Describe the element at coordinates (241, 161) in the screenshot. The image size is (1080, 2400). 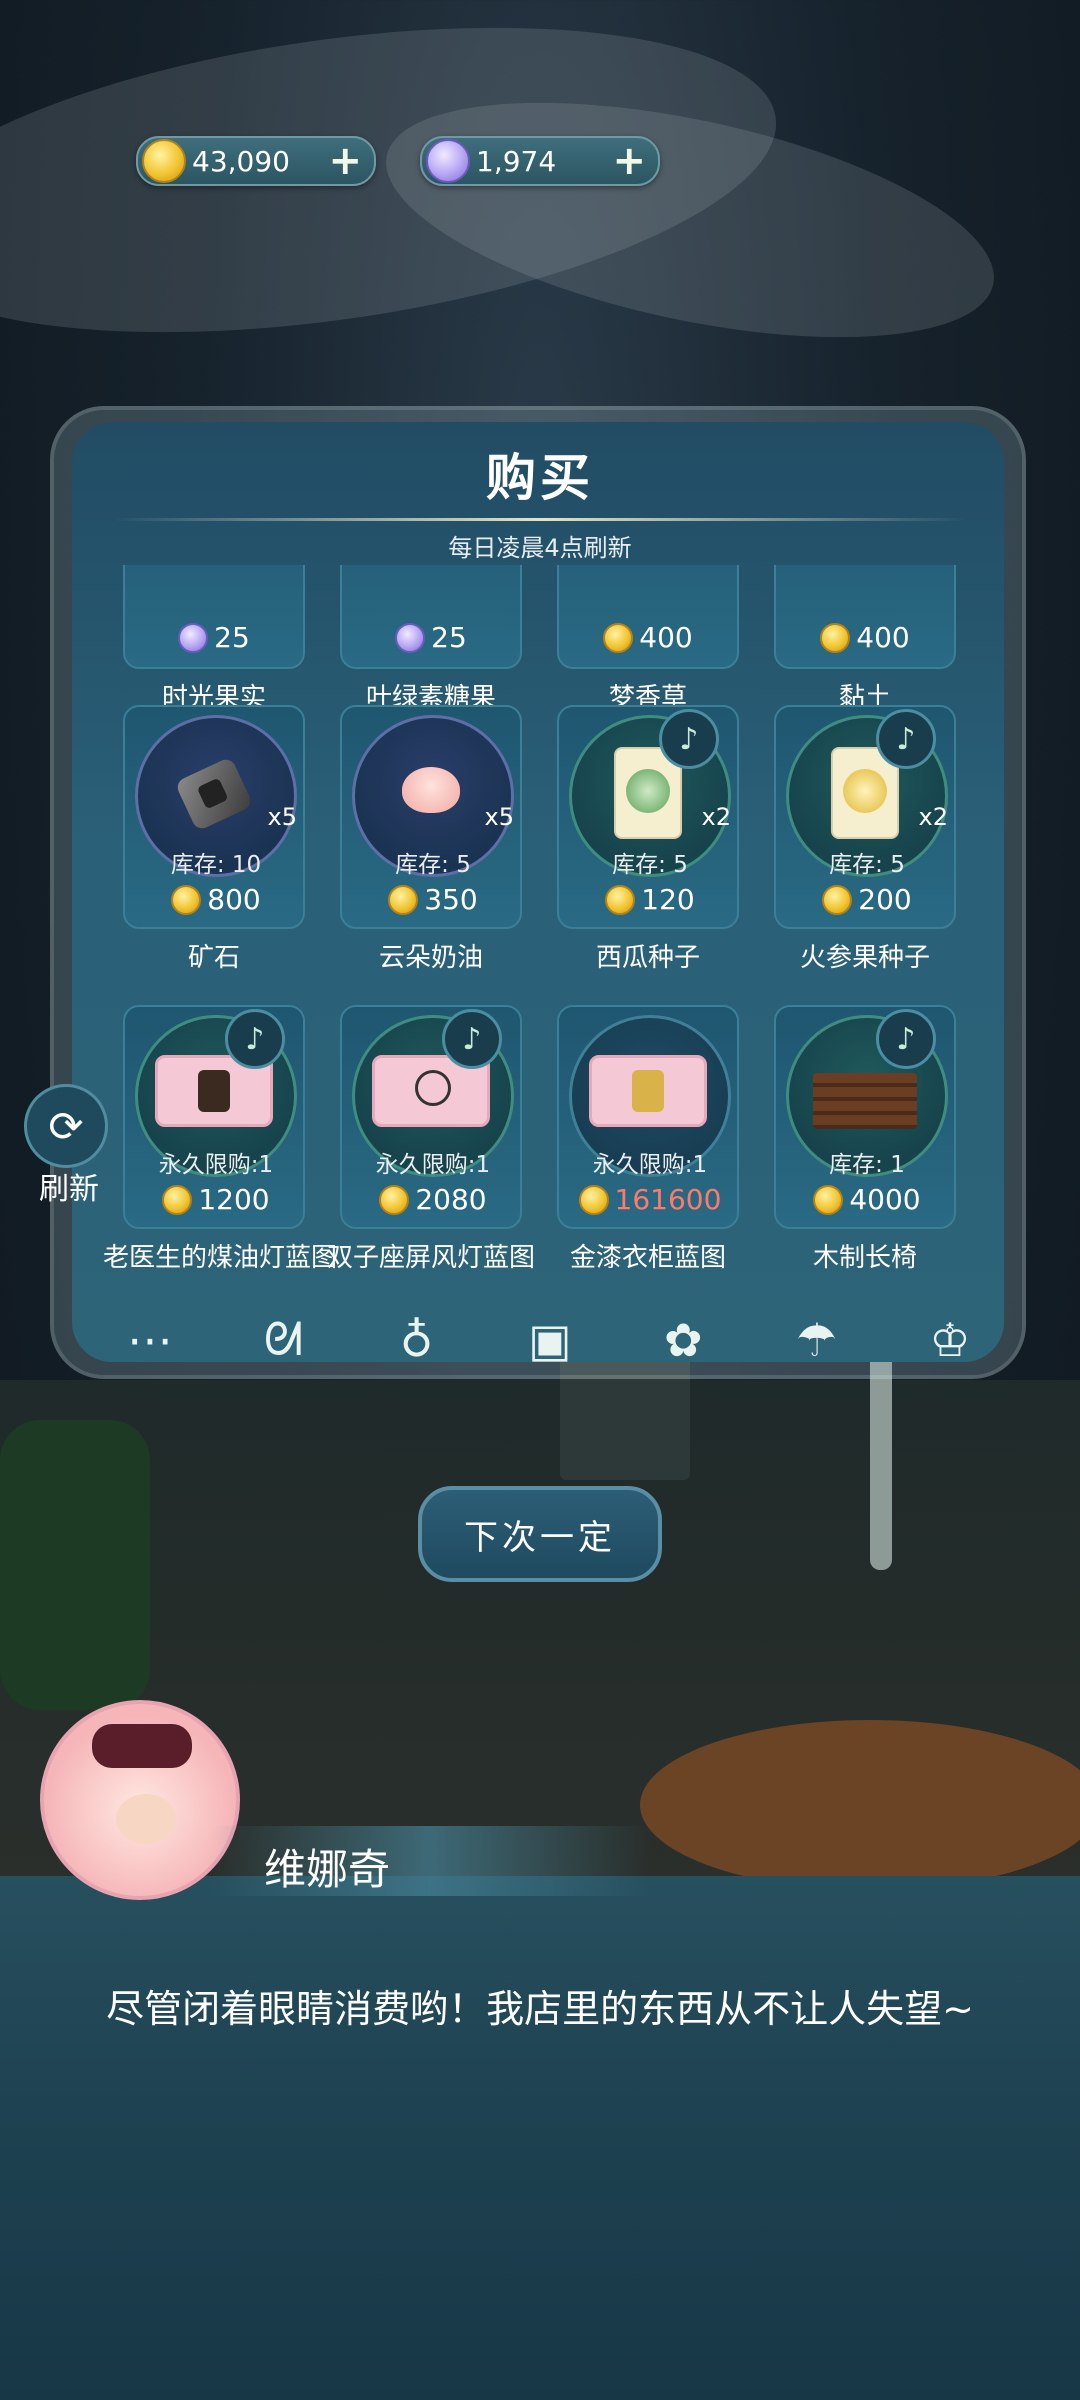
I see `gold-amount: 43,090` at that location.